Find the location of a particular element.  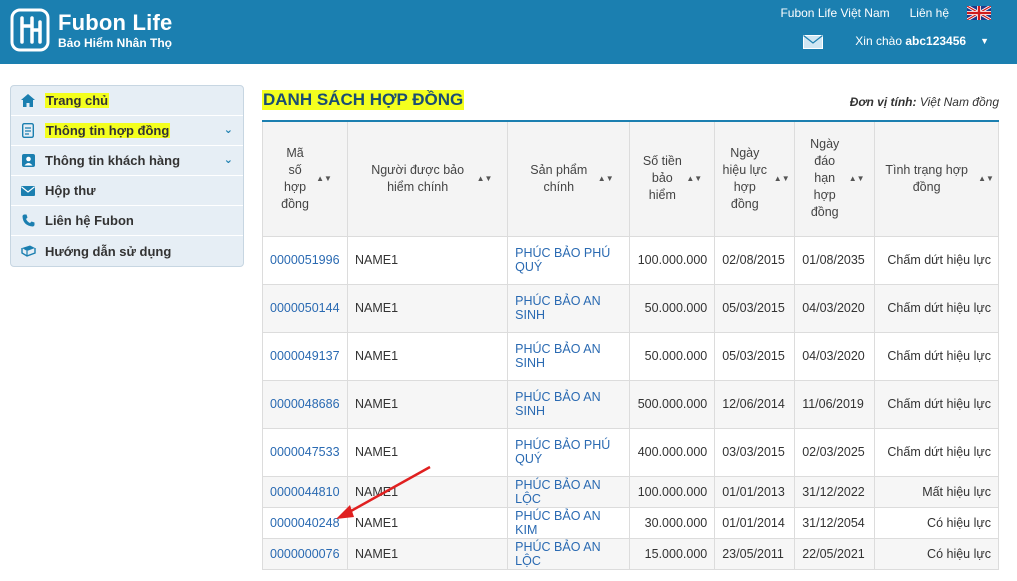

greeting-text: Xin chào is located at coordinates (878, 40).